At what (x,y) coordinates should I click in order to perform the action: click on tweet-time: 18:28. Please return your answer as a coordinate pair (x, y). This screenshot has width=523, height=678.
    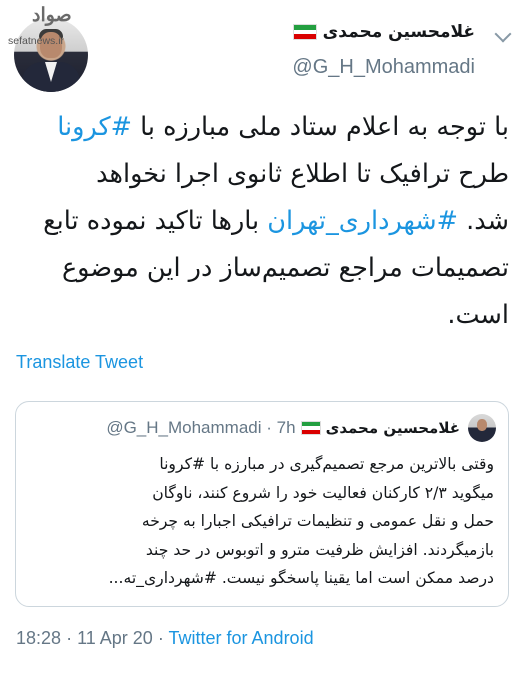
    Looking at the image, I should click on (38, 638).